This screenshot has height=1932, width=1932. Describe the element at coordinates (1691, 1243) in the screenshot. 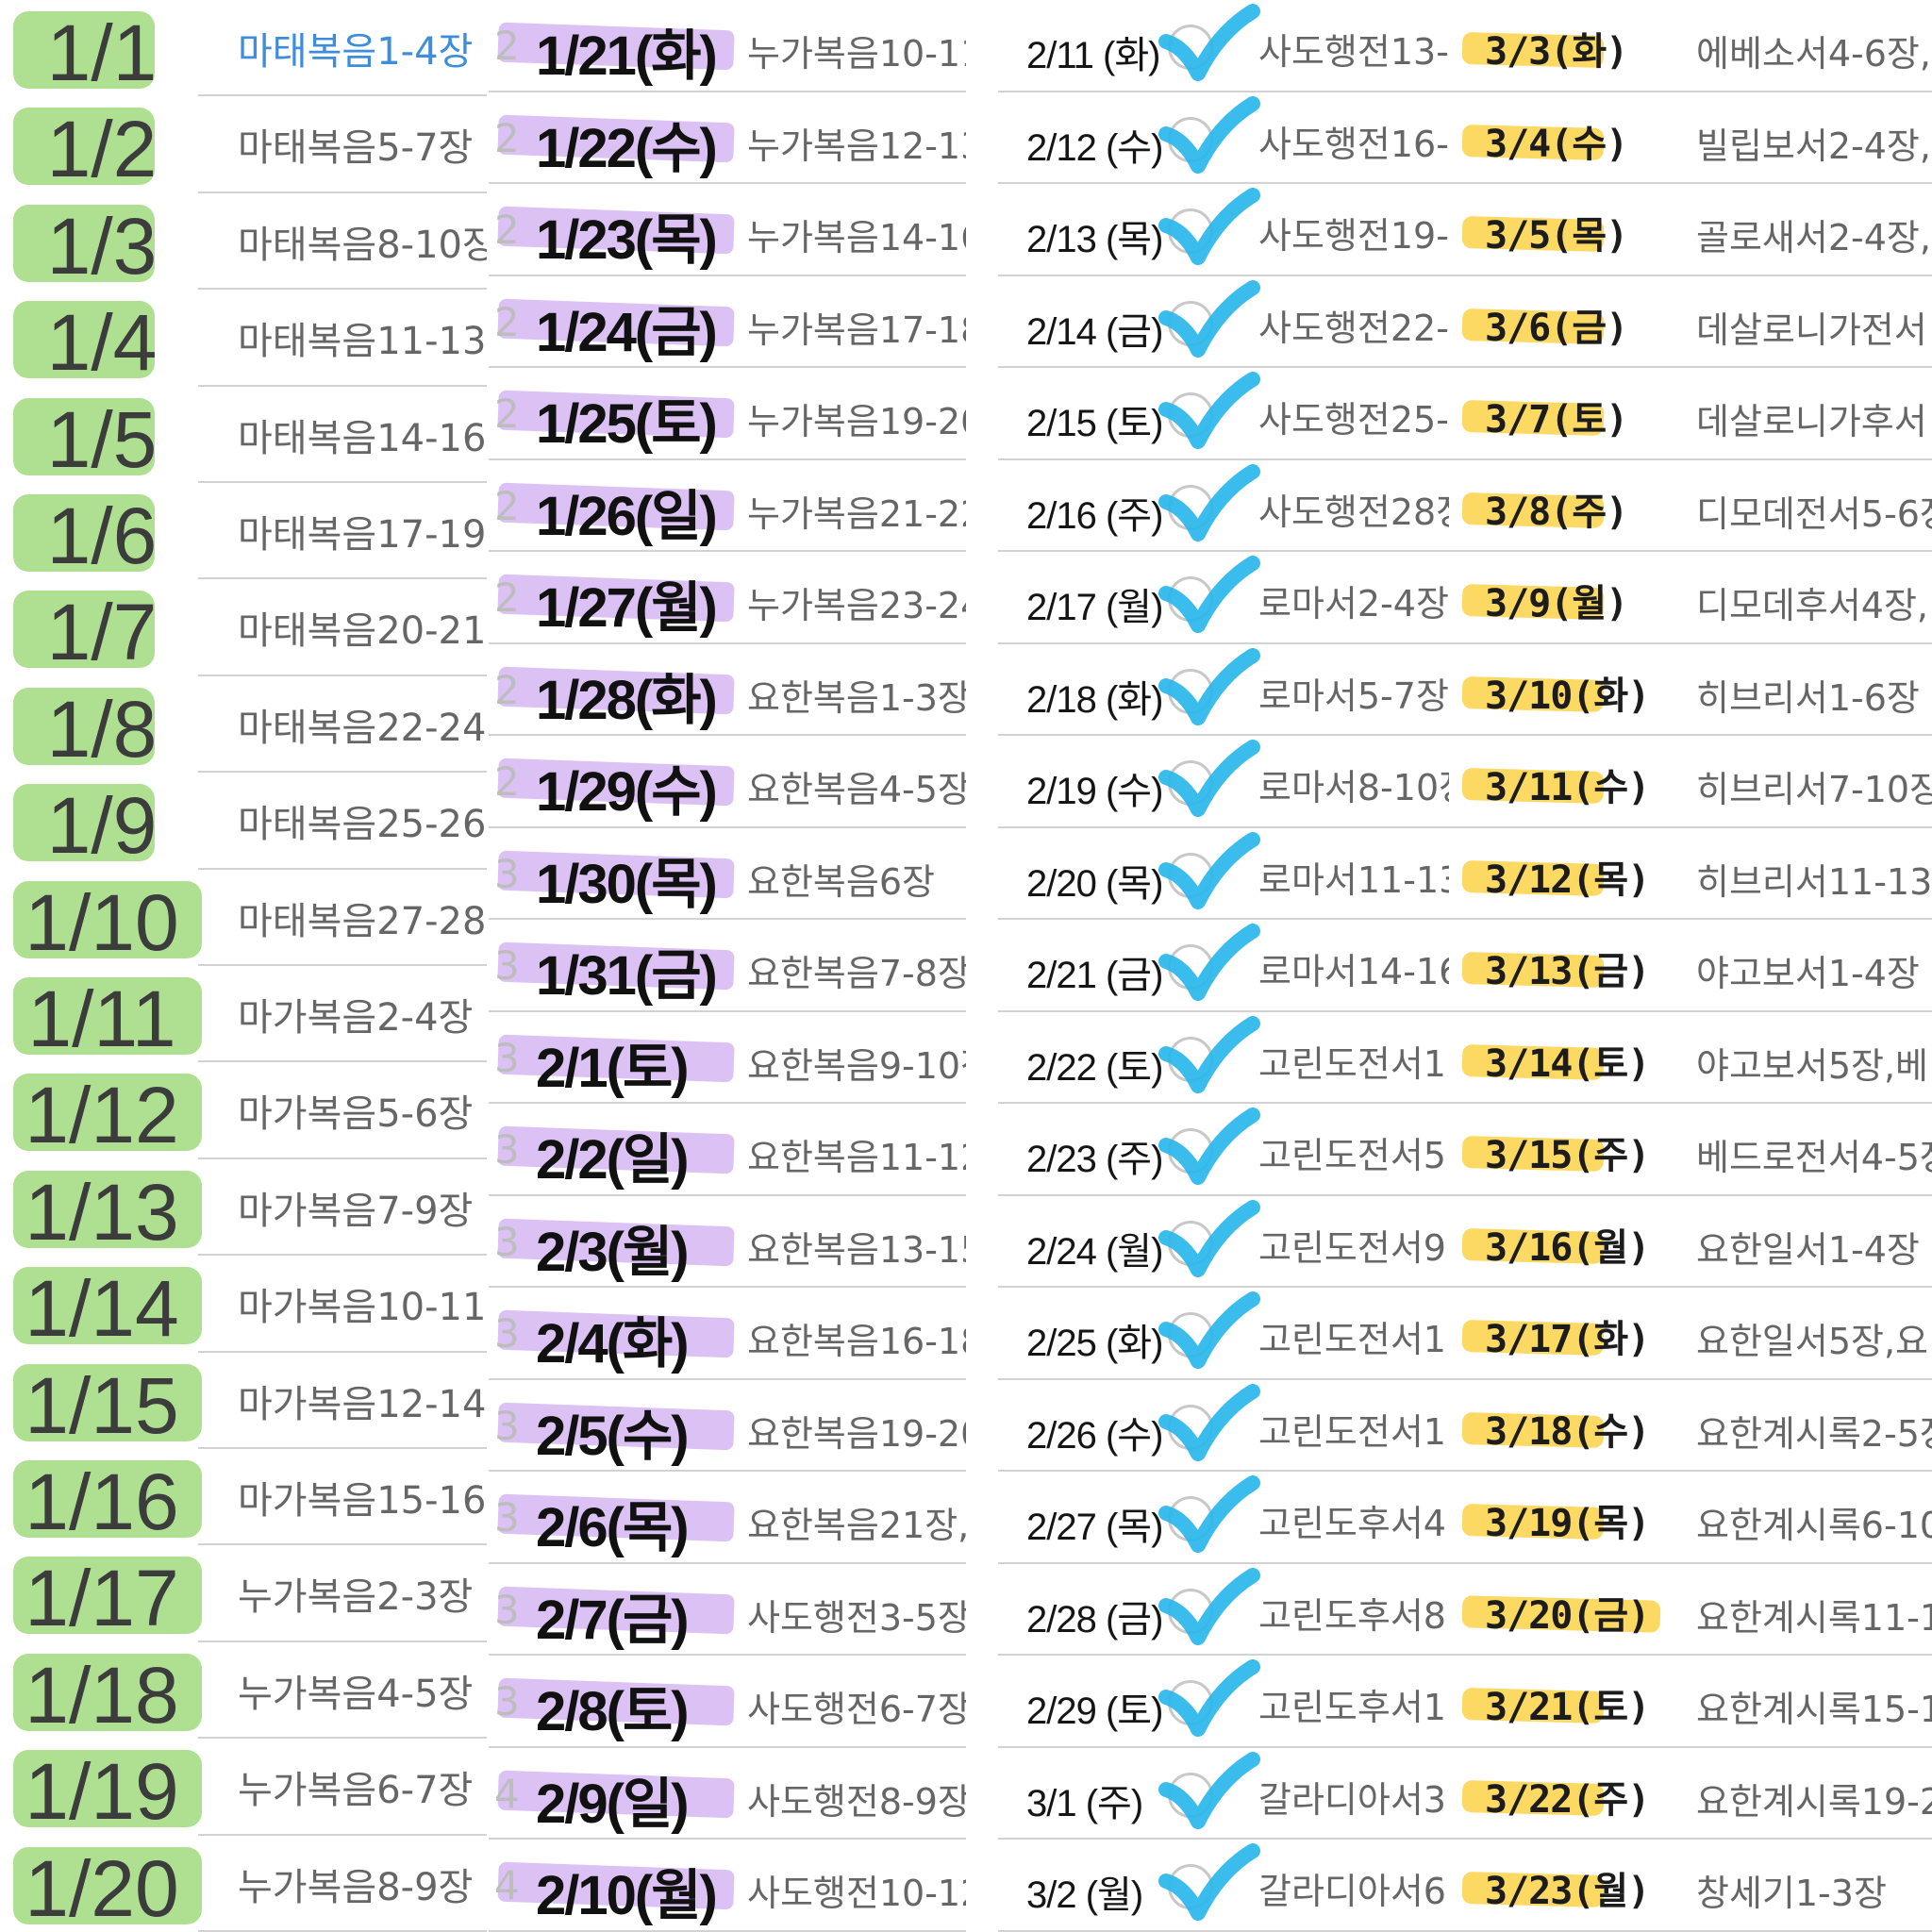

I see `list-item: 3/16(월) 요한일서1-4장` at that location.